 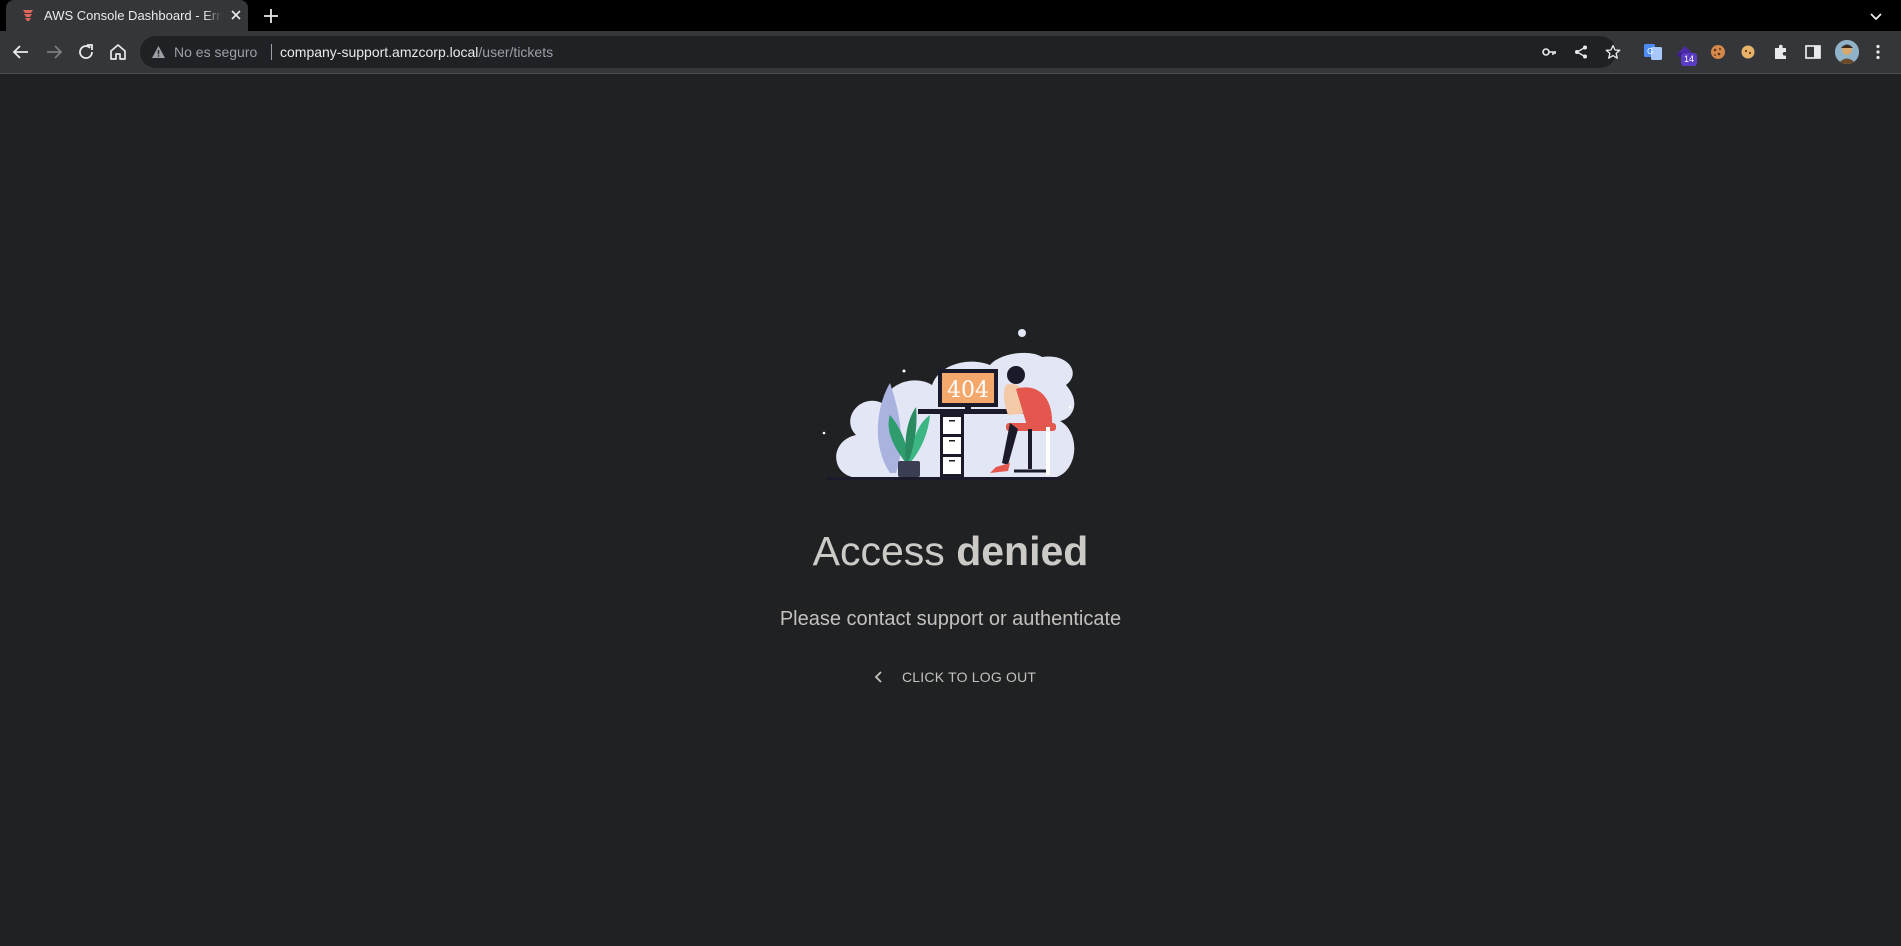 What do you see at coordinates (133, 15) in the screenshot?
I see `tab-title: AWS Console Dashboard - Error` at bounding box center [133, 15].